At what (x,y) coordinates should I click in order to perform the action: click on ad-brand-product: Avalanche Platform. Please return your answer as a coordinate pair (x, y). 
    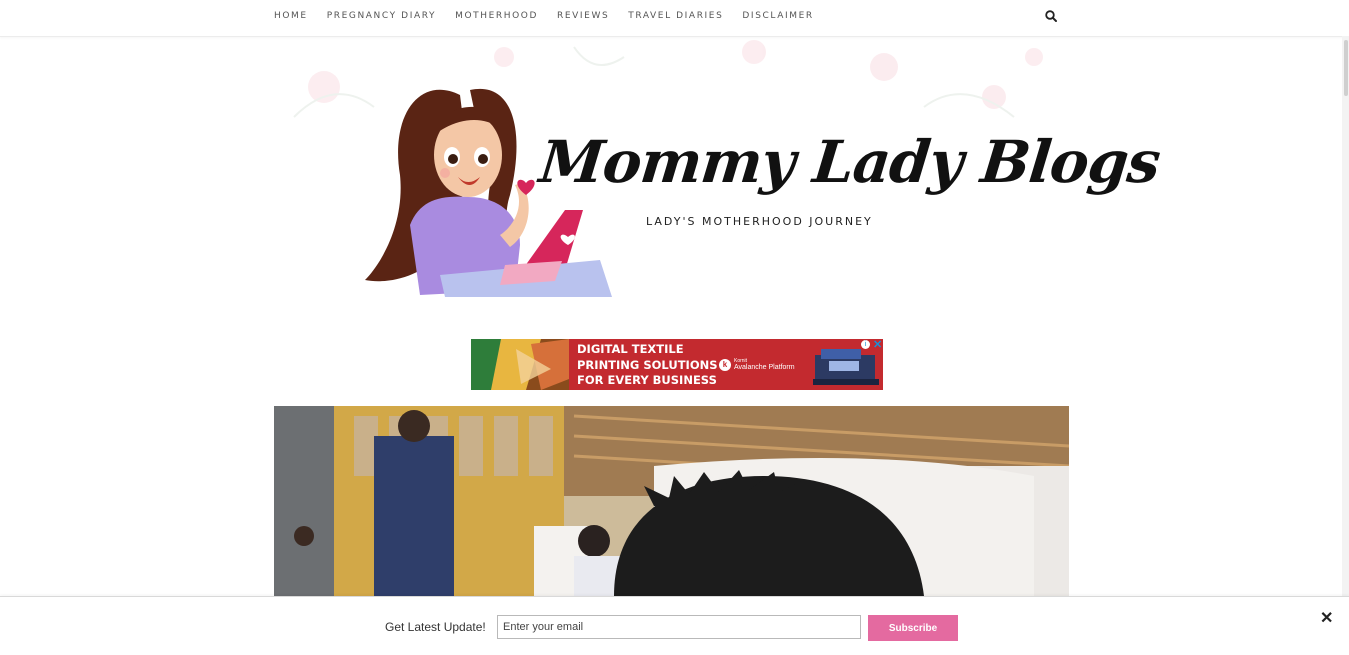
    Looking at the image, I should click on (764, 367).